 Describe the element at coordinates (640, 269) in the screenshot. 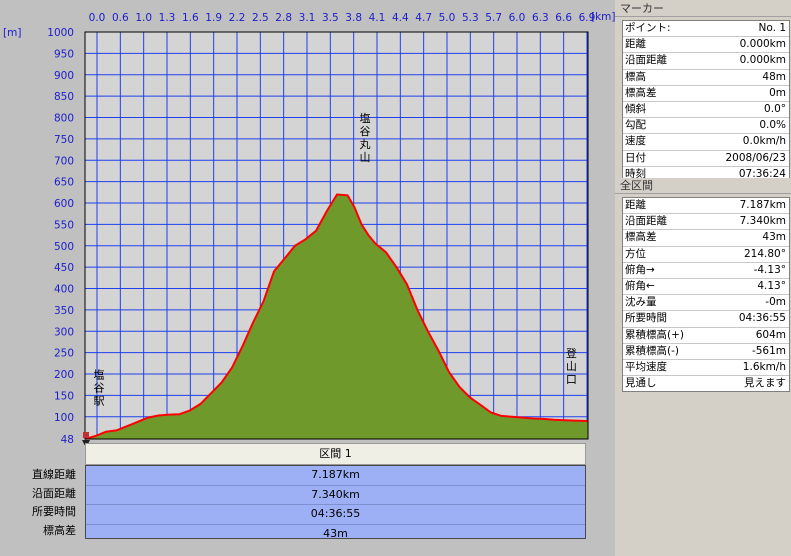

I see `row-key: 俯角→` at that location.